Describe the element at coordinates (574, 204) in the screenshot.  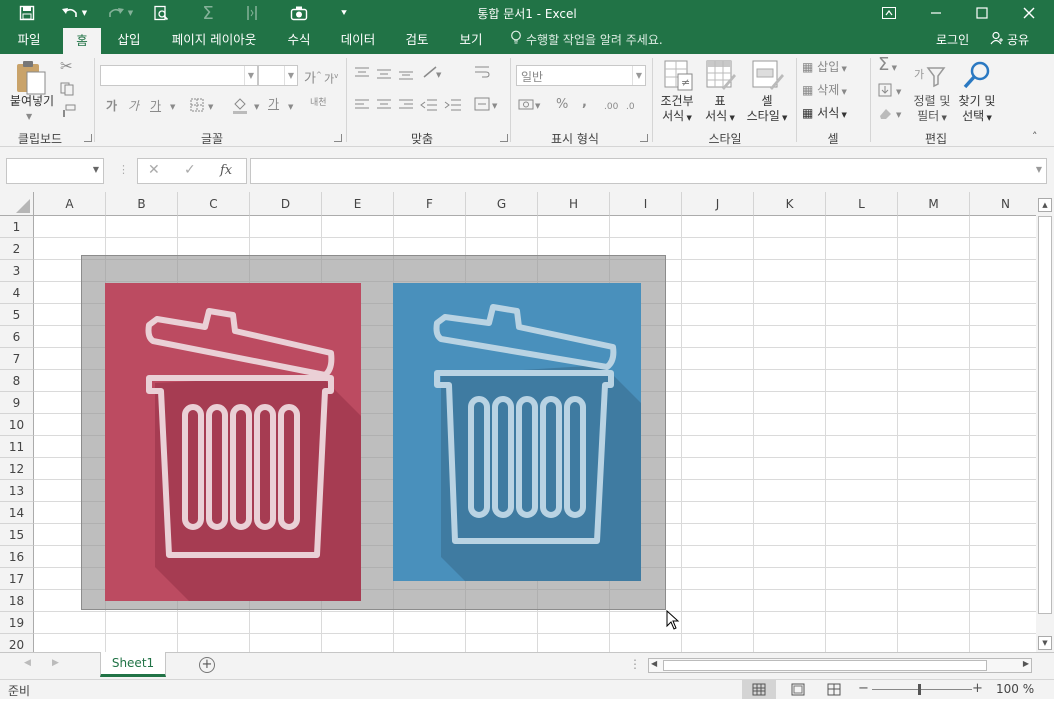
I see `column-header-h: H` at that location.